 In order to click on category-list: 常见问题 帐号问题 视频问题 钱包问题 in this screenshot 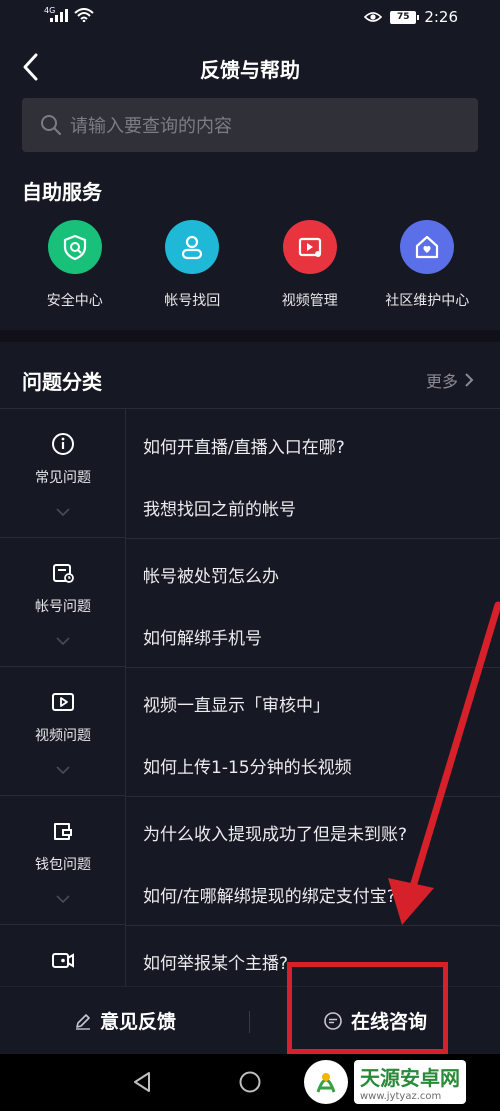, I will do `click(63, 697)`.